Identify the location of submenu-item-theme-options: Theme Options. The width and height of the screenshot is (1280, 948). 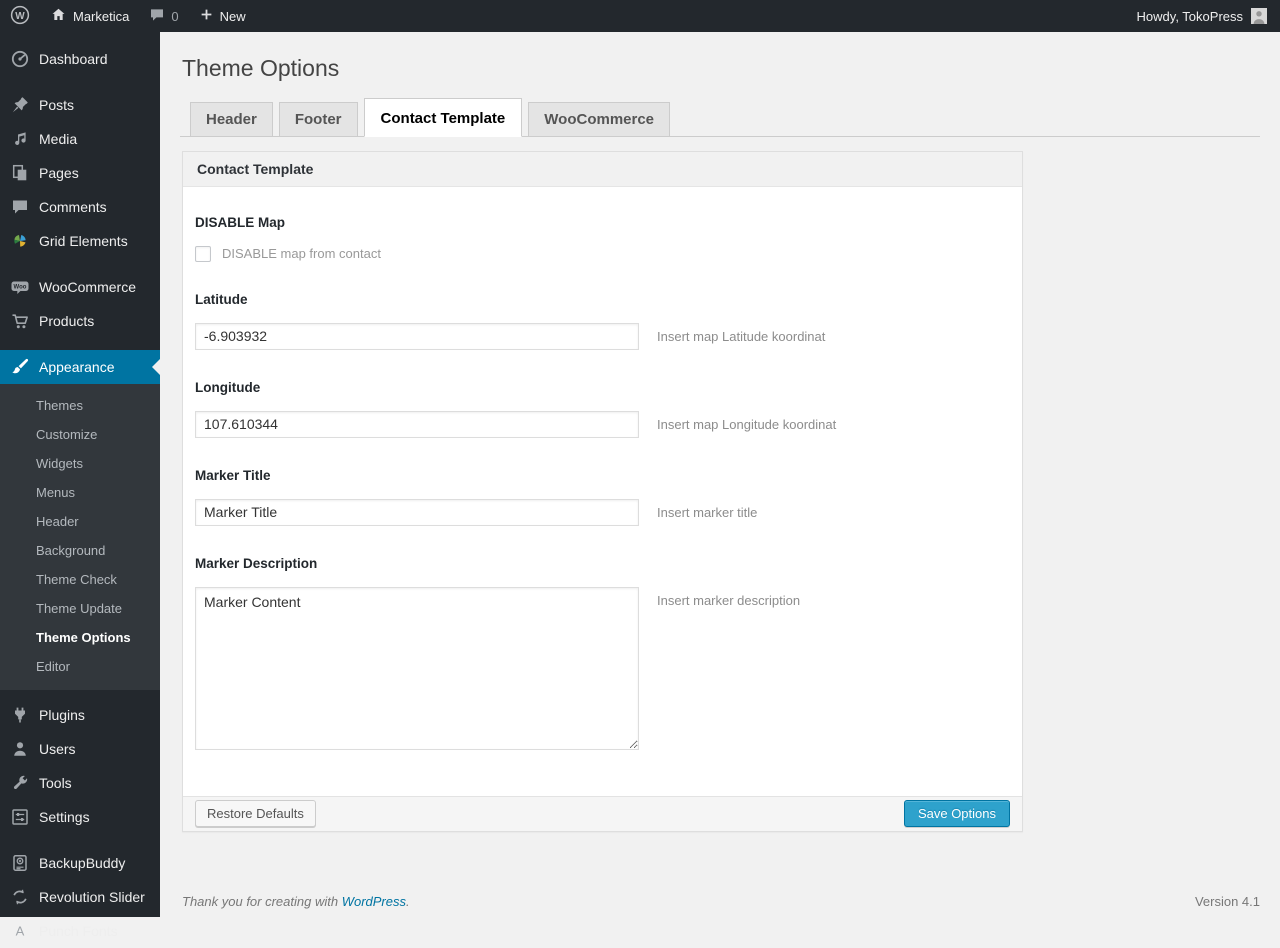
(80, 637).